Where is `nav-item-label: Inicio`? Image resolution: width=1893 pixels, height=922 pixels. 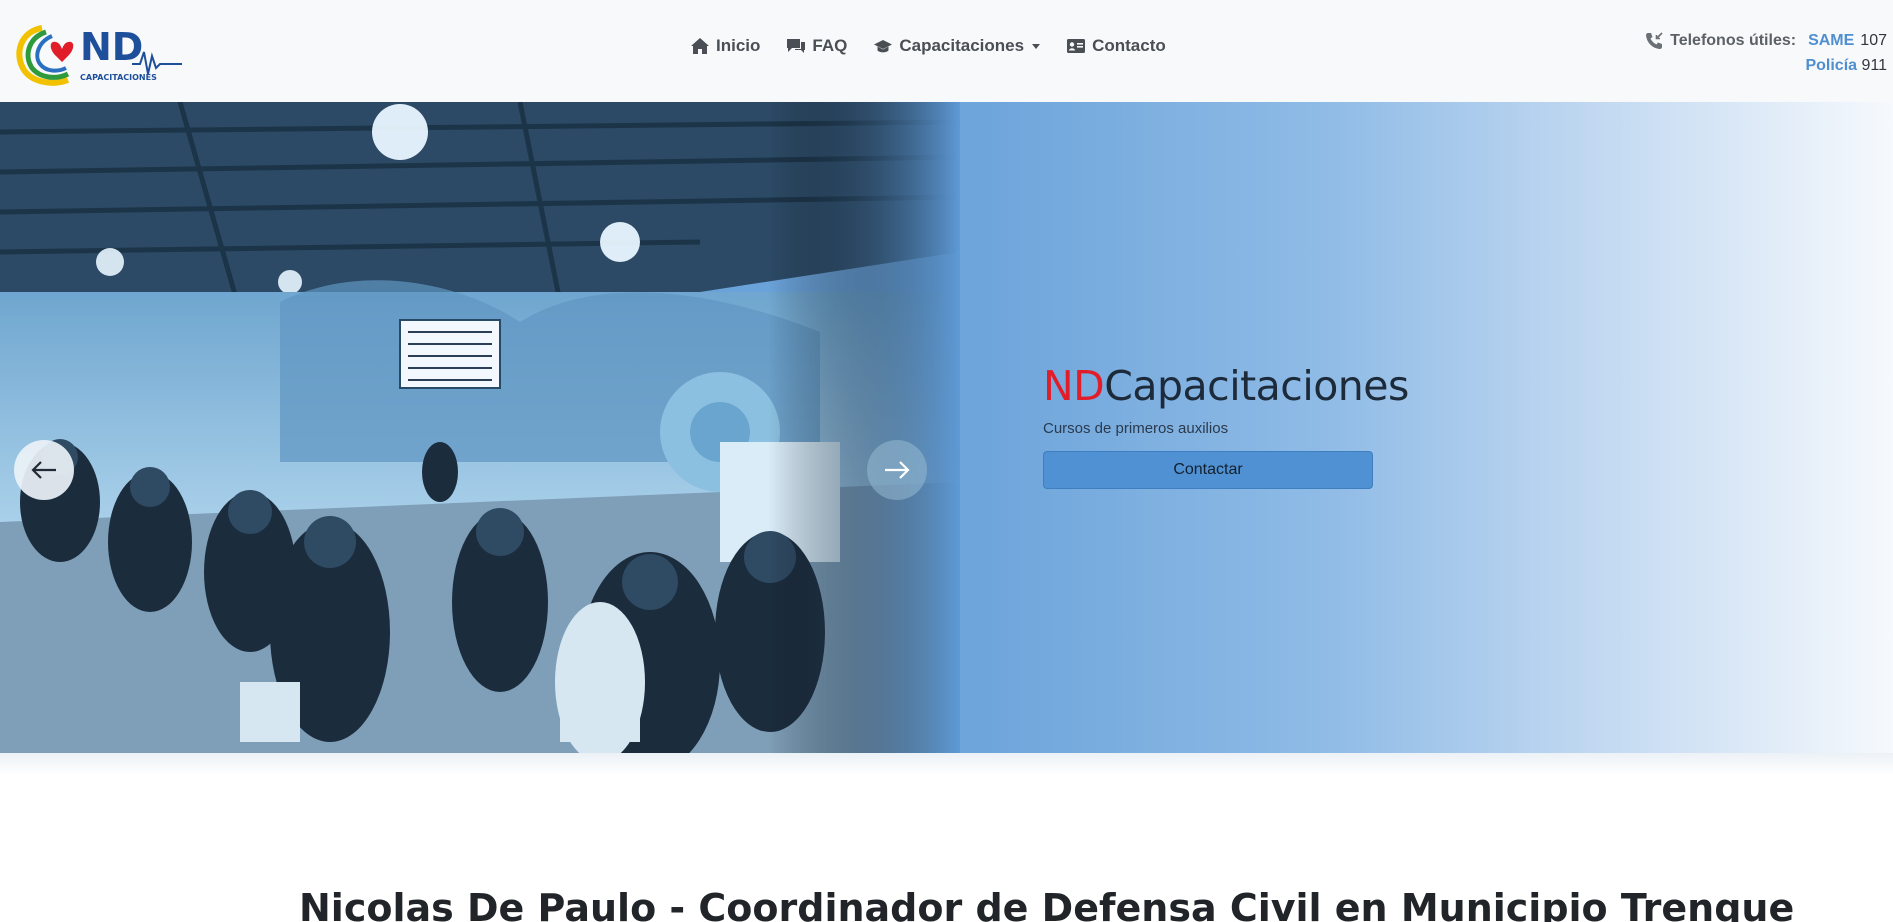 nav-item-label: Inicio is located at coordinates (738, 45).